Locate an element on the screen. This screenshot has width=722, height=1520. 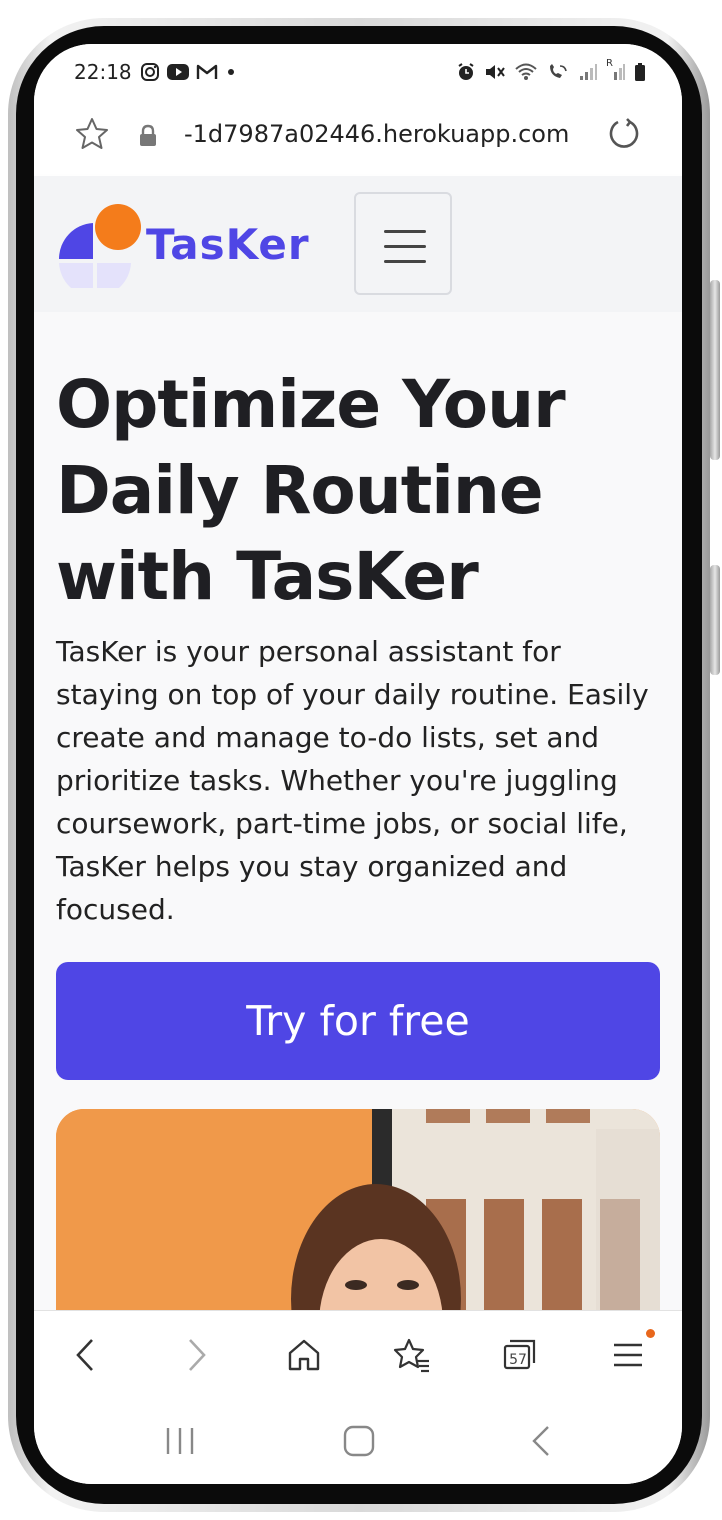
chevron-left-icon is located at coordinates (84, 1355).